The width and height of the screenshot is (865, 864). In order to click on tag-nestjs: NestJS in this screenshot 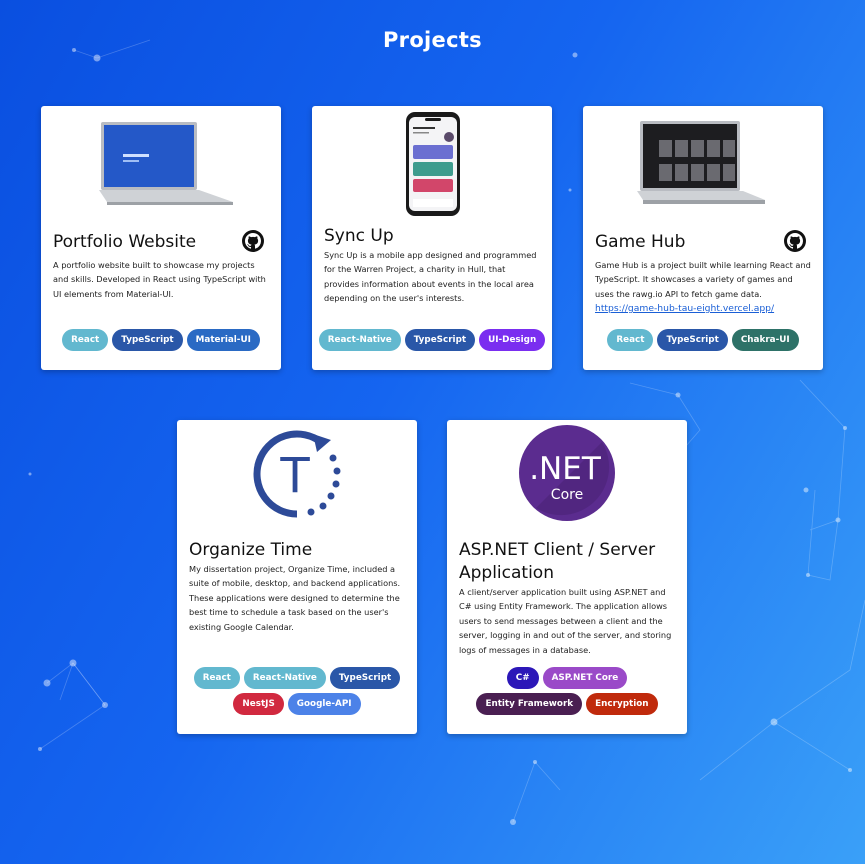, I will do `click(258, 704)`.